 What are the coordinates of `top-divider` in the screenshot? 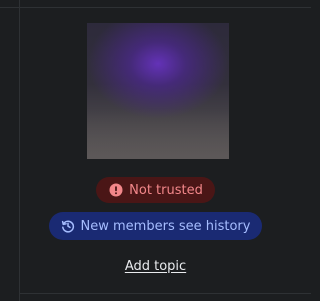 It's located at (155, 7).